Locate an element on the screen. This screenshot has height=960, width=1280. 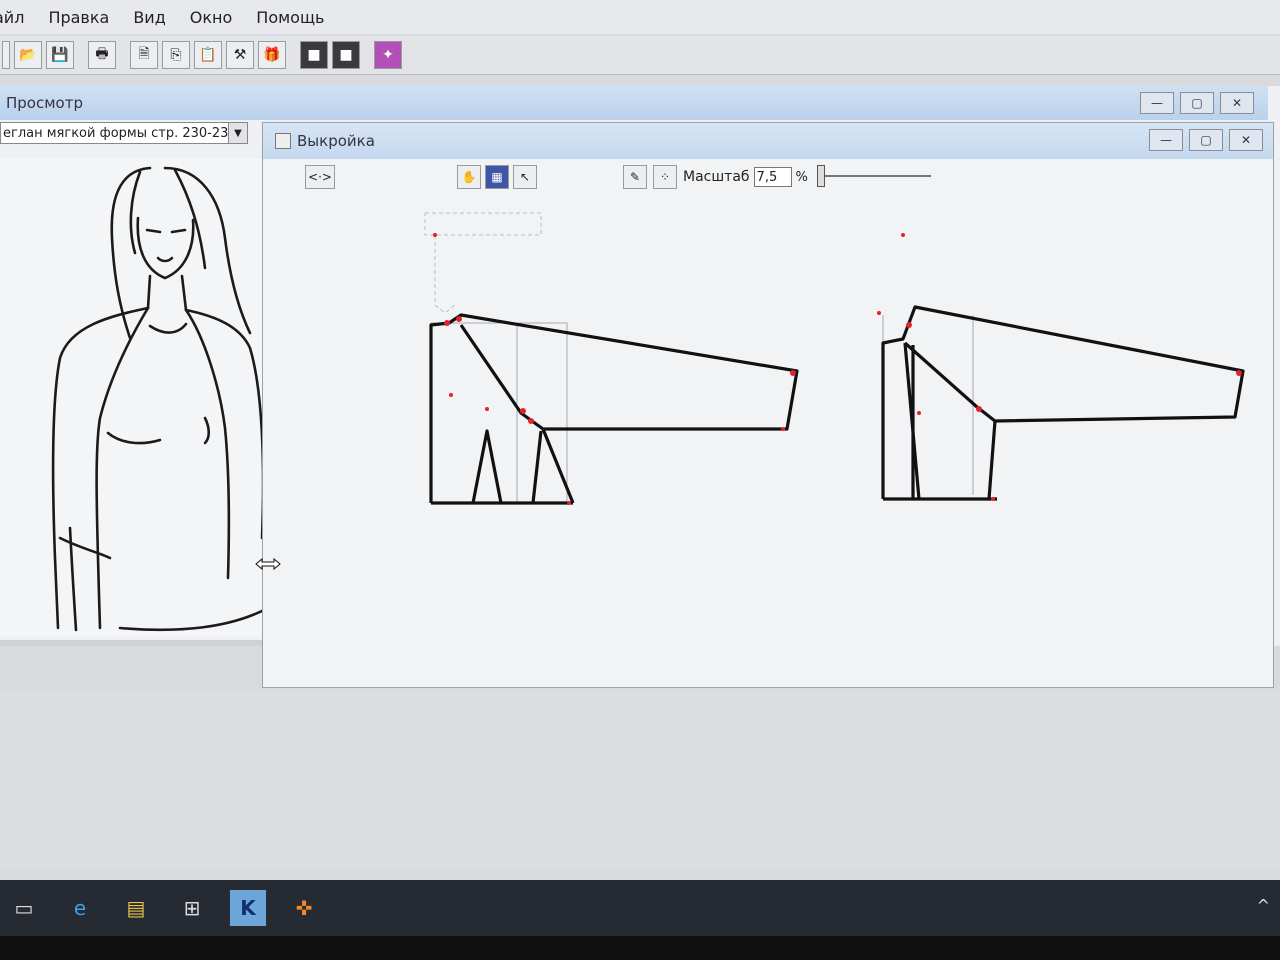
menu-bar: айл Правка Вид Окно Помощь is located at coordinates (640, 17).